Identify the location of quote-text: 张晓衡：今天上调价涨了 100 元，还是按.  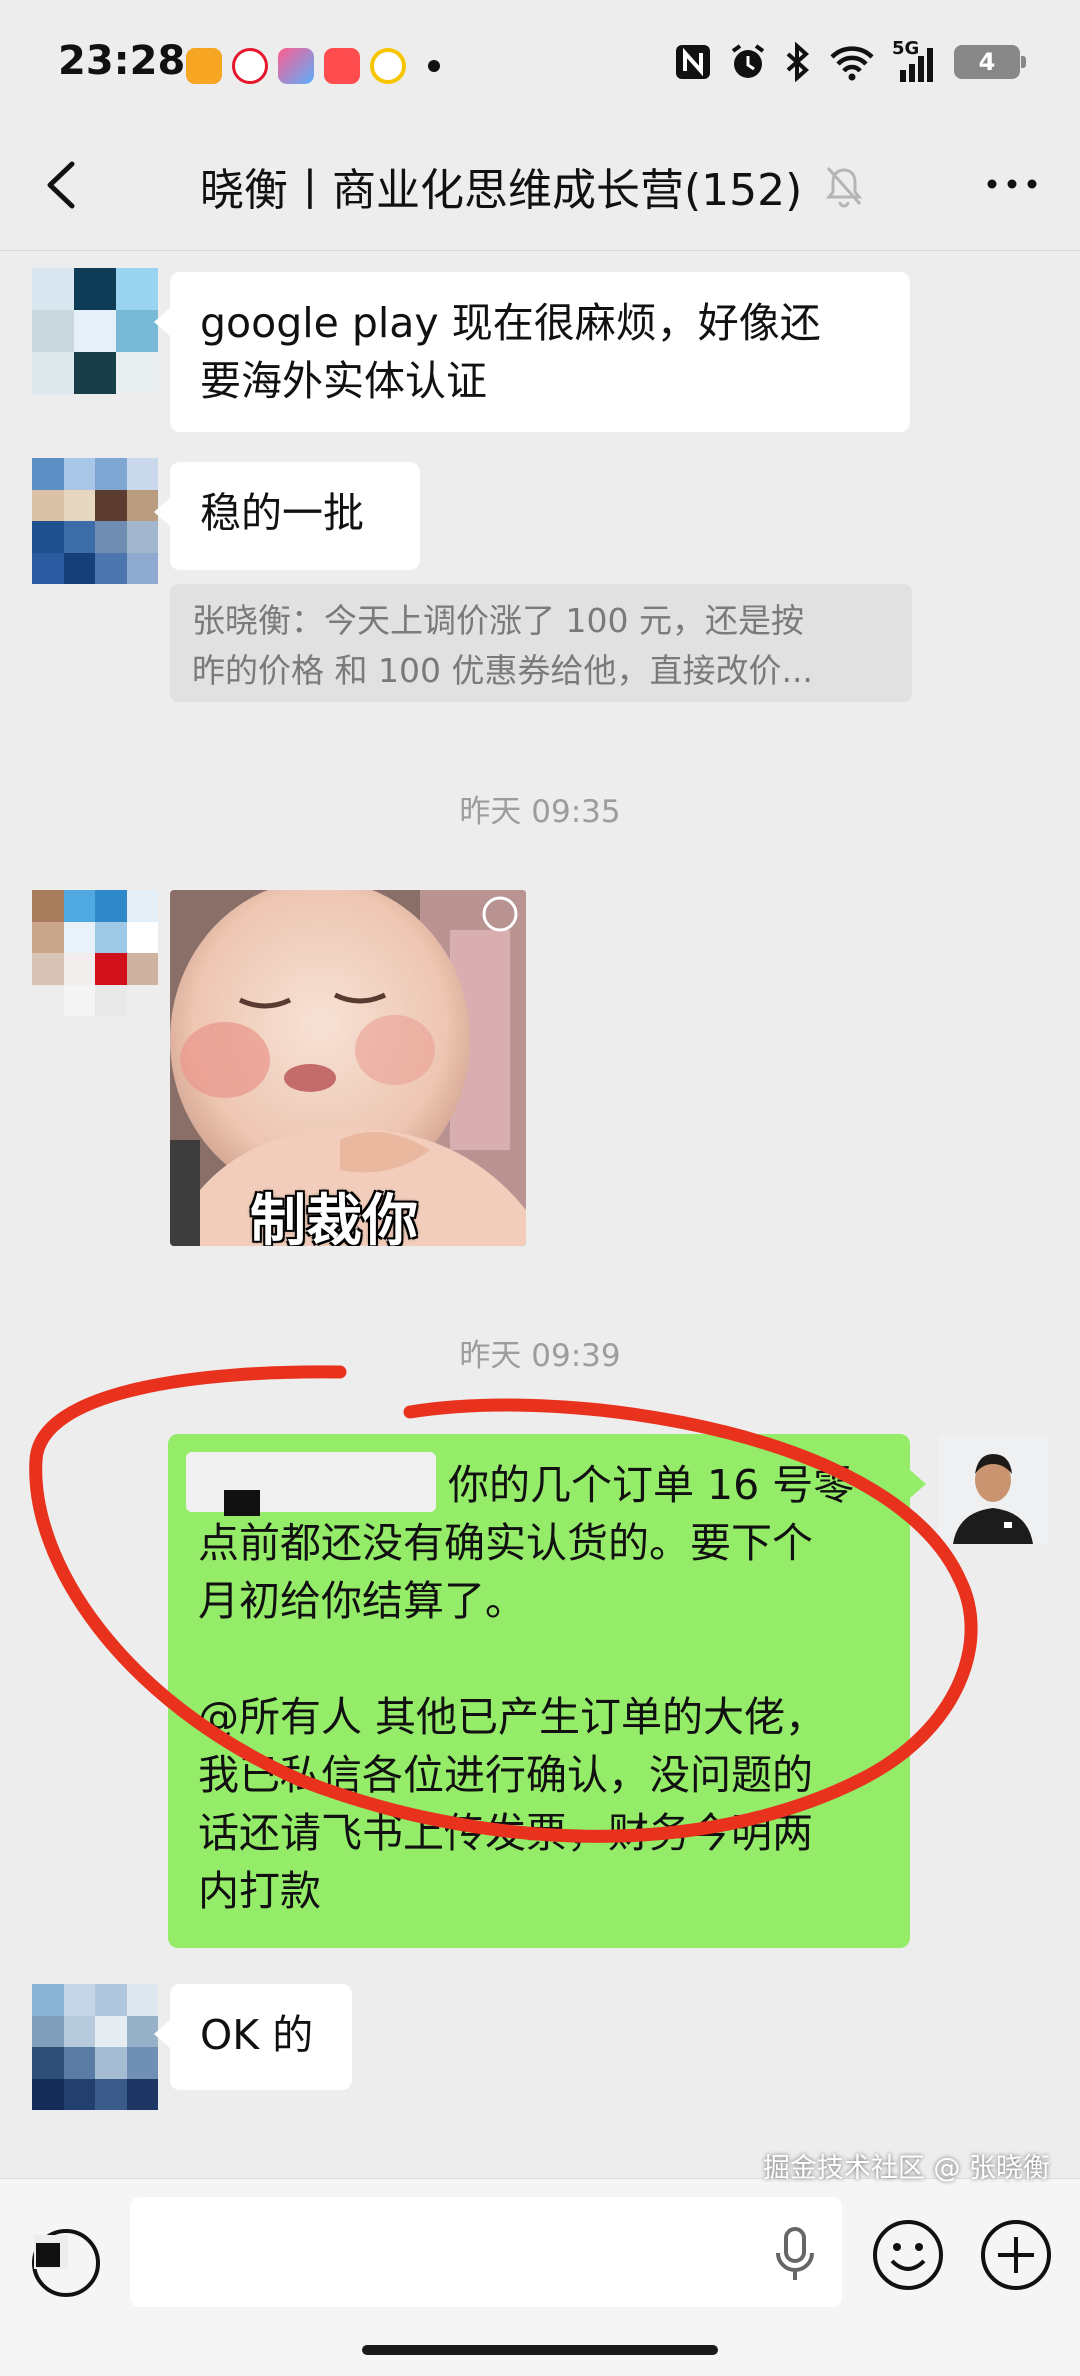
(498, 620).